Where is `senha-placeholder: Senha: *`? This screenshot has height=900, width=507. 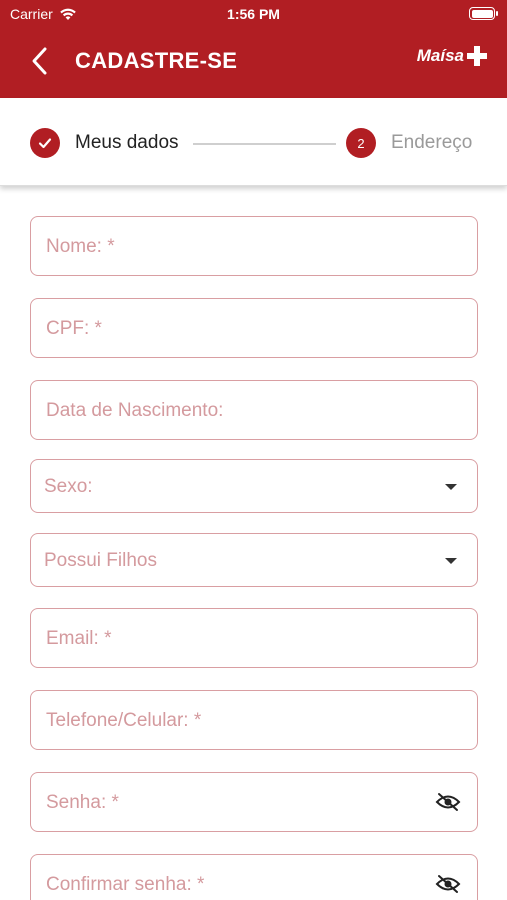 senha-placeholder: Senha: * is located at coordinates (82, 802).